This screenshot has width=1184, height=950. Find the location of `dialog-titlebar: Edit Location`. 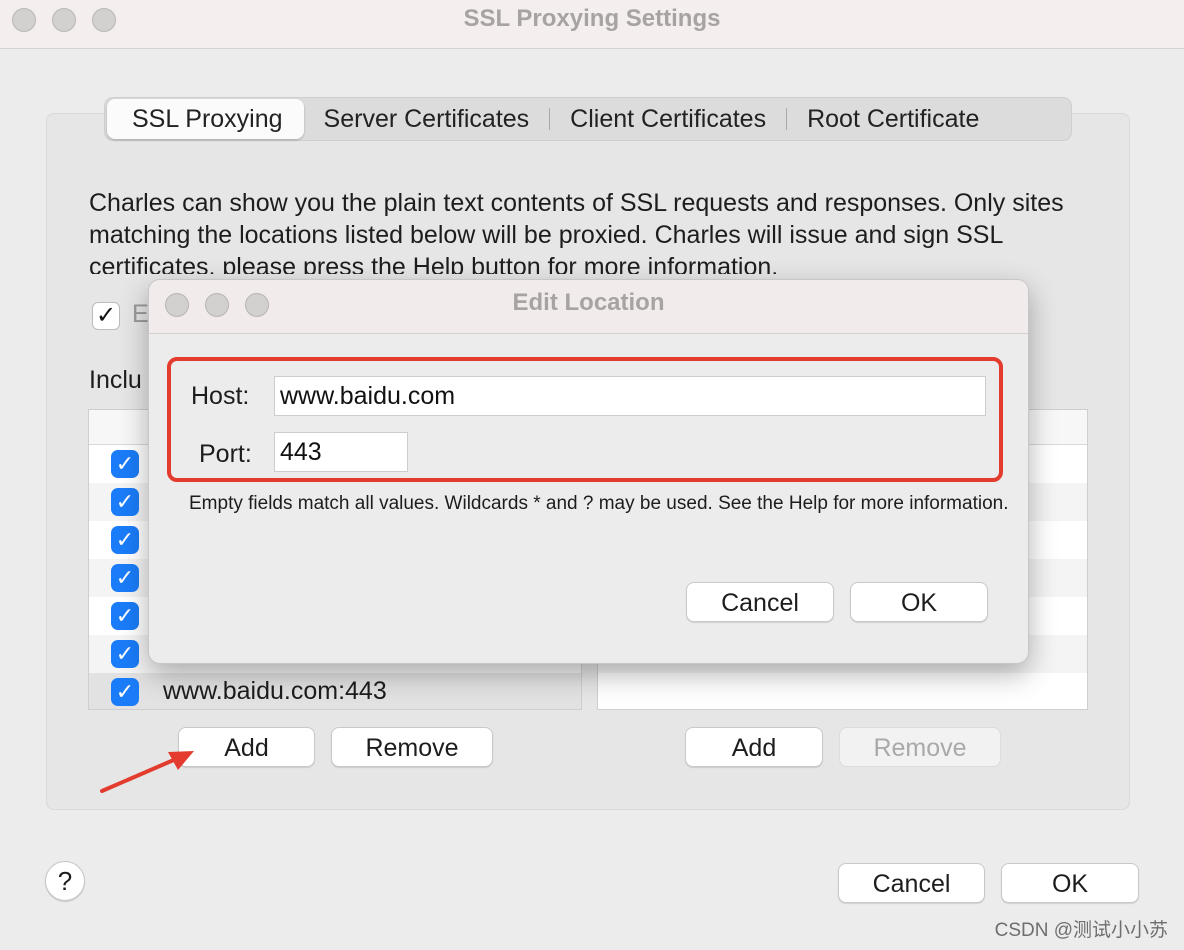

dialog-titlebar: Edit Location is located at coordinates (588, 307).